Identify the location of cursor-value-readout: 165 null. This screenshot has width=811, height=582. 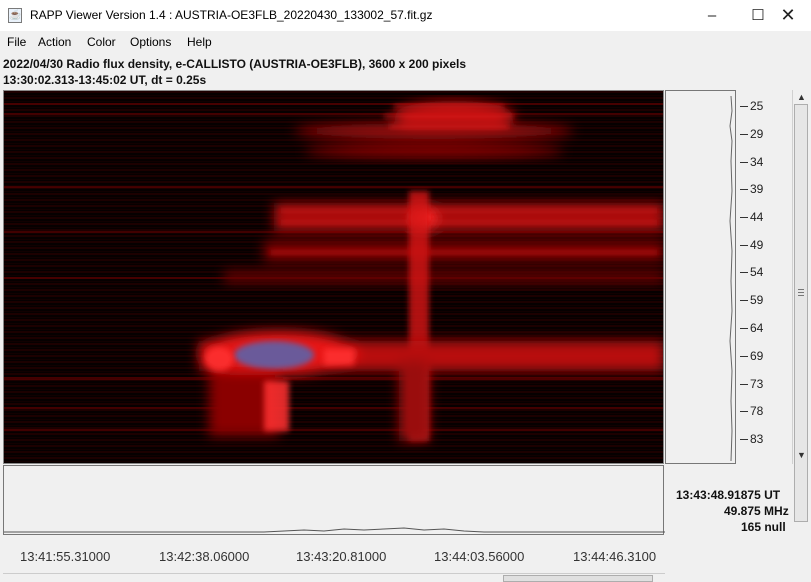
(763, 527).